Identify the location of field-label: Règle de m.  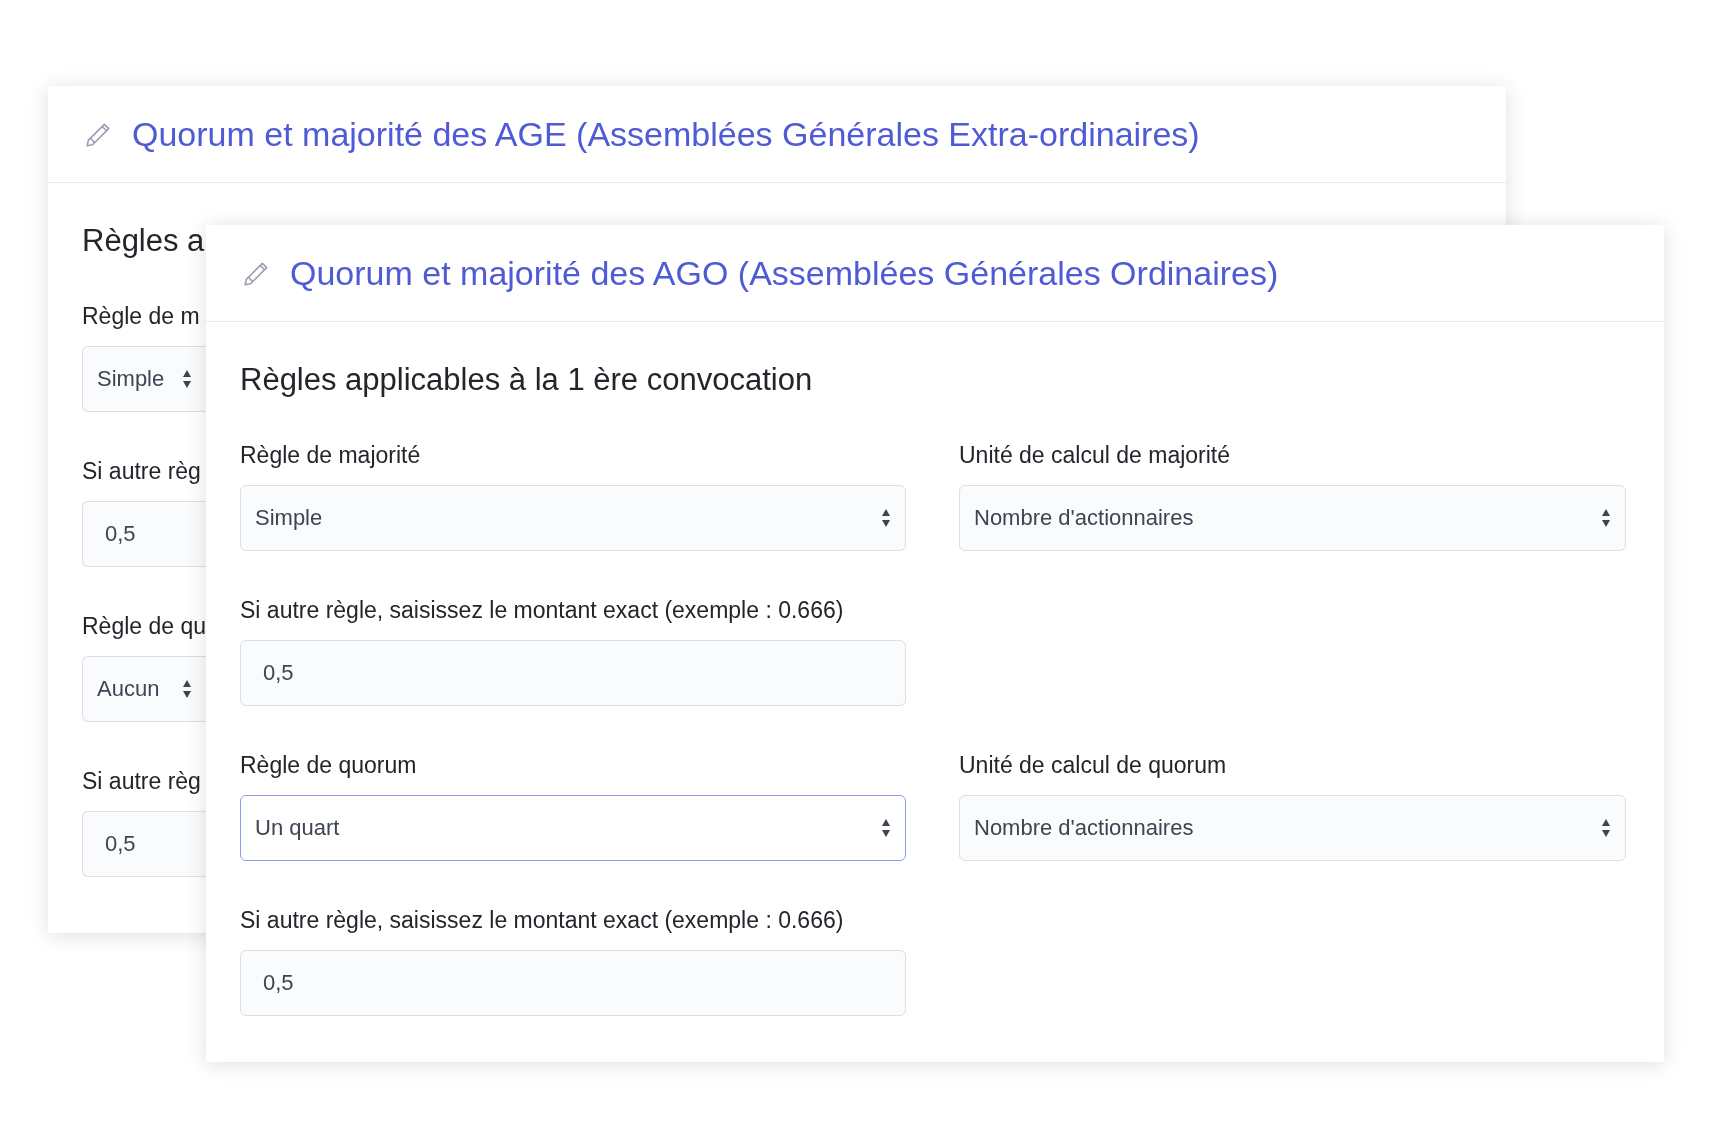
(141, 316).